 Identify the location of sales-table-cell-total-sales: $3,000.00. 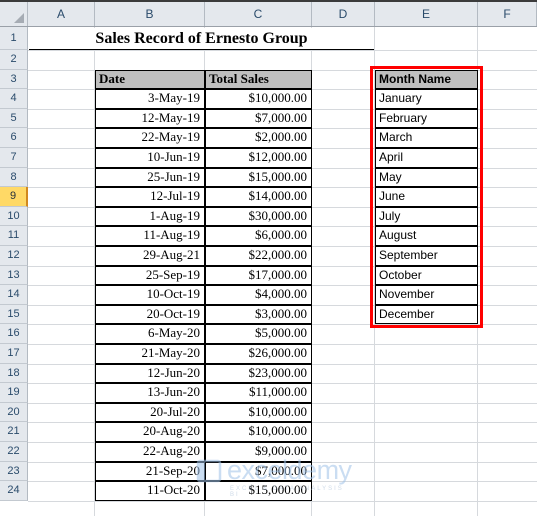
(258, 314).